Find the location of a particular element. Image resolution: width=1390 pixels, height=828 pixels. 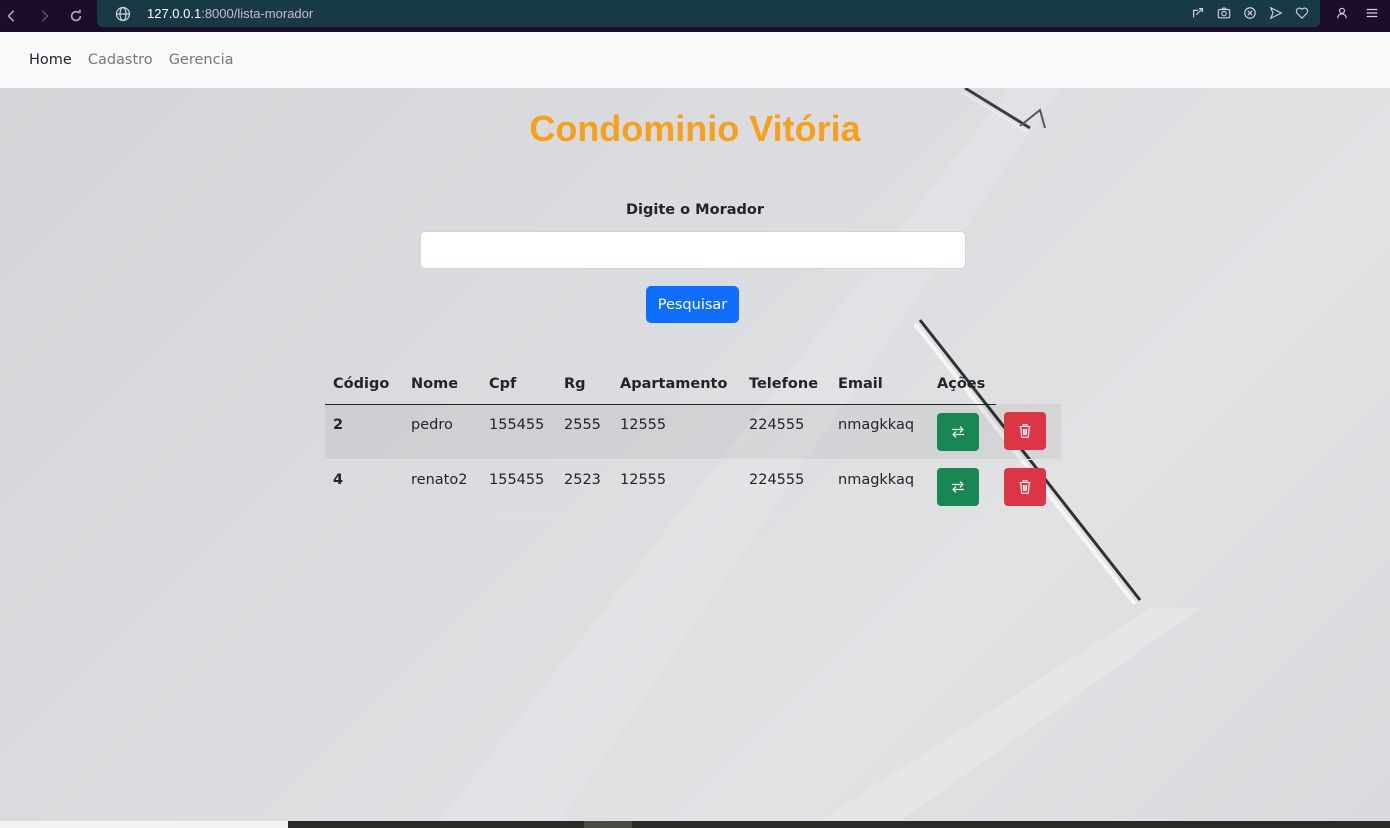

browser-toolbar: 127.0.0.1:8000/lista-morador is located at coordinates (695, 16).